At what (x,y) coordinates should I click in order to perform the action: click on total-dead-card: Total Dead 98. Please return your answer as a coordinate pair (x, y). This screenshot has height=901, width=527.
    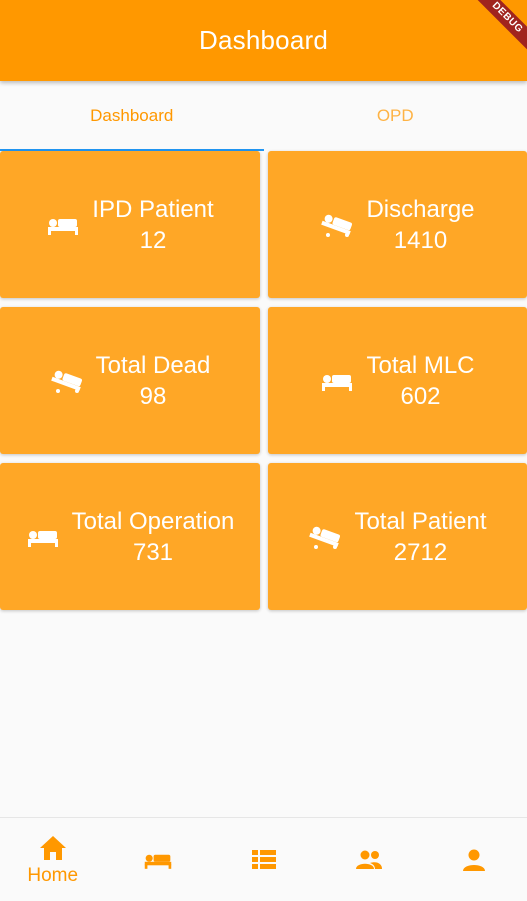
    Looking at the image, I should click on (130, 380).